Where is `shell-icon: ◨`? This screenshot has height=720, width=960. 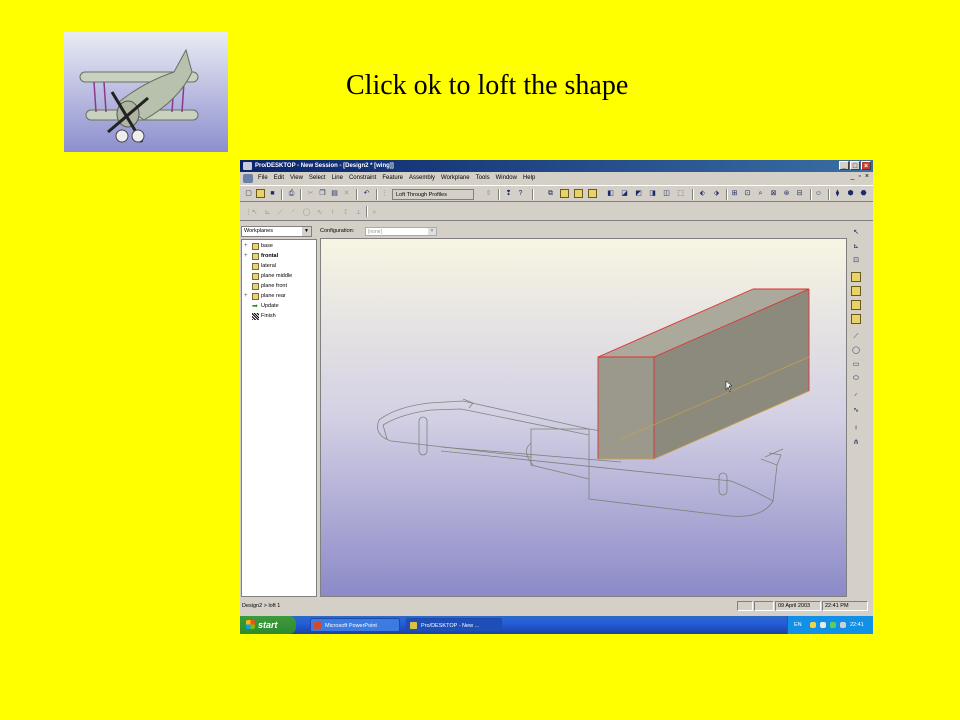 shell-icon: ◨ is located at coordinates (652, 193).